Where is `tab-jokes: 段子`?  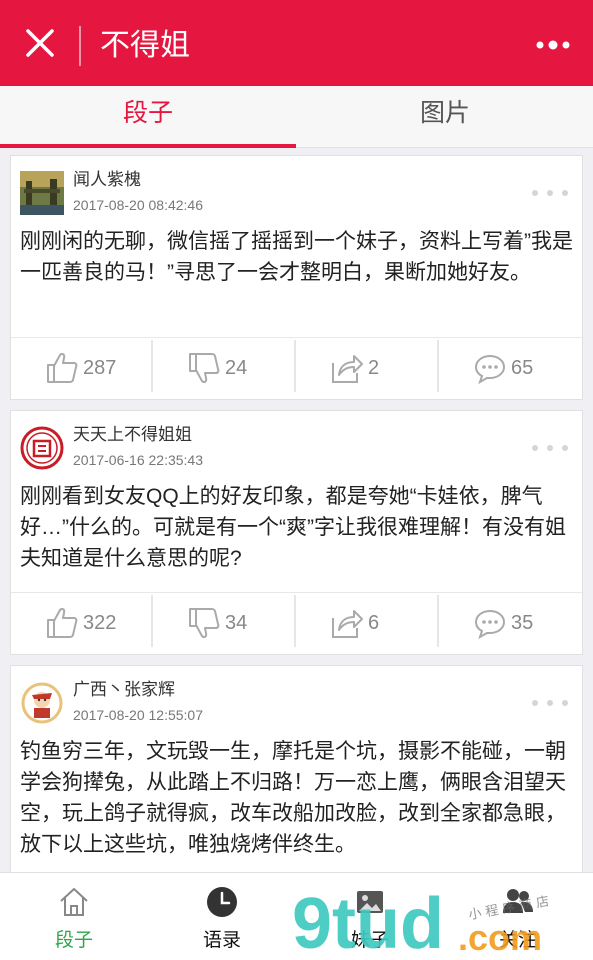
tab-jokes: 段子 is located at coordinates (148, 117).